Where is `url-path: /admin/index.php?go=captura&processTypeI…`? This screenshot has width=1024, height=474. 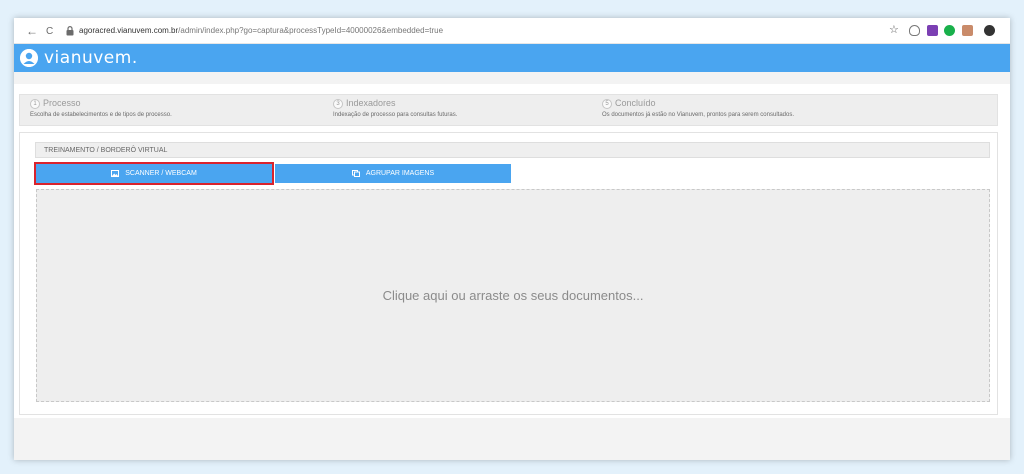
url-path: /admin/index.php?go=captura&processTypeI… is located at coordinates (311, 30).